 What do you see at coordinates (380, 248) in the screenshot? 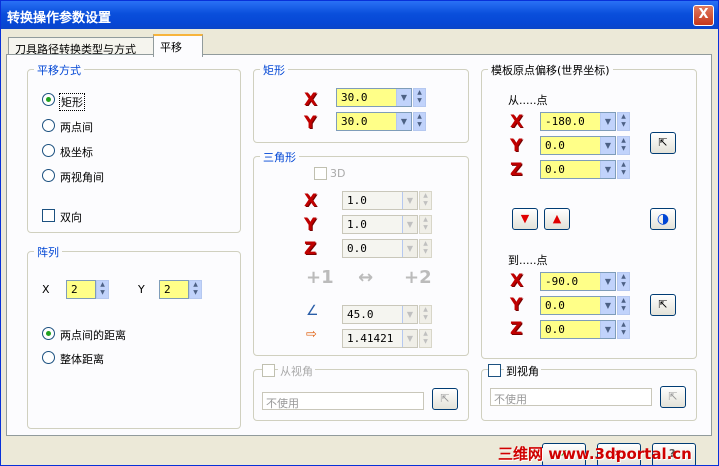
I see `tri-z-input: 0.0 ▼` at bounding box center [380, 248].